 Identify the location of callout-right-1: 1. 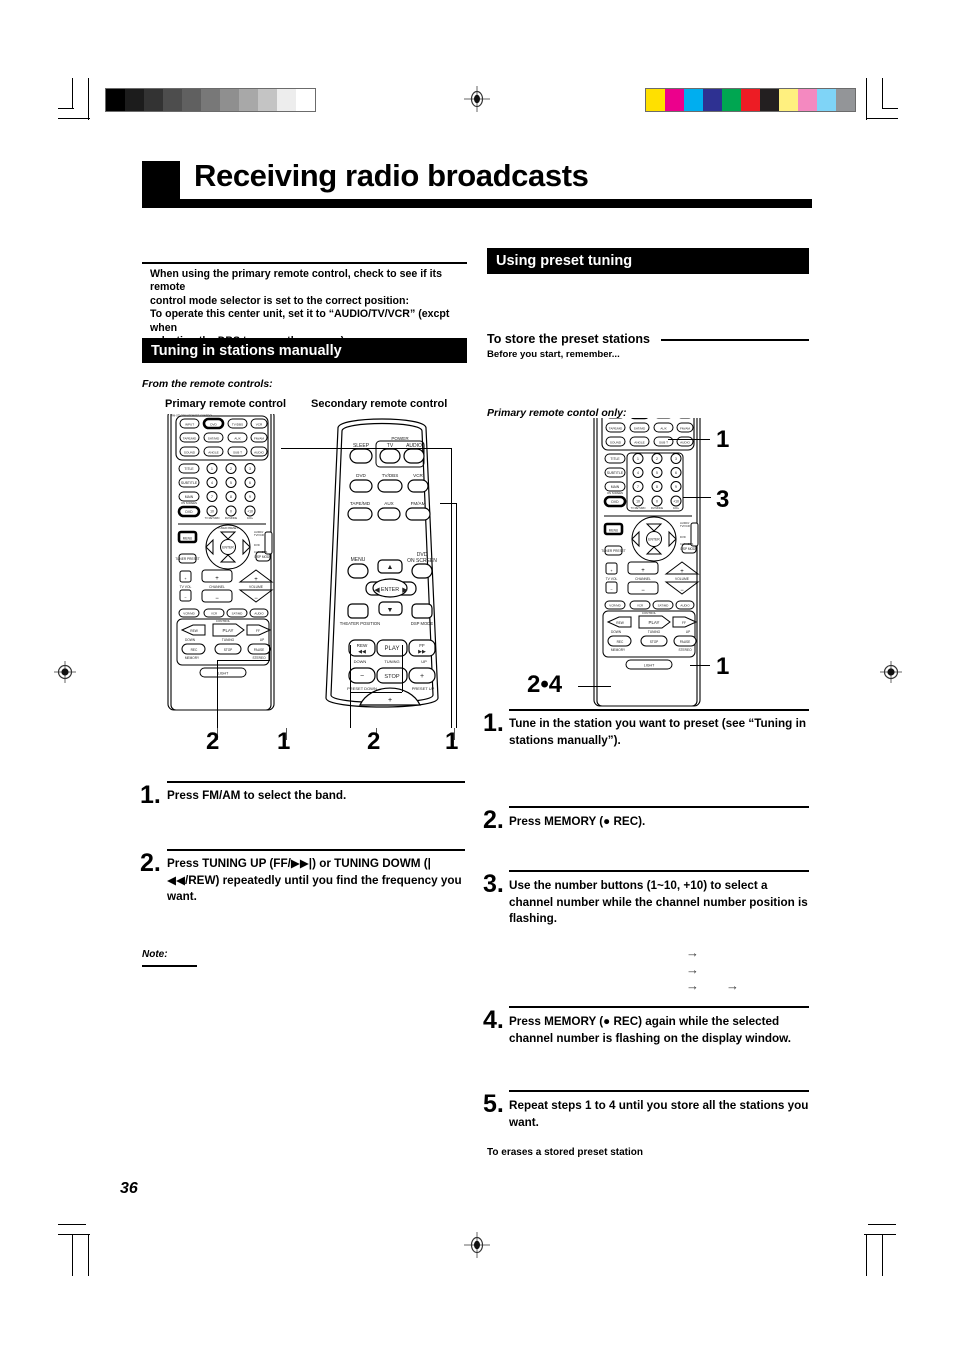
(723, 439).